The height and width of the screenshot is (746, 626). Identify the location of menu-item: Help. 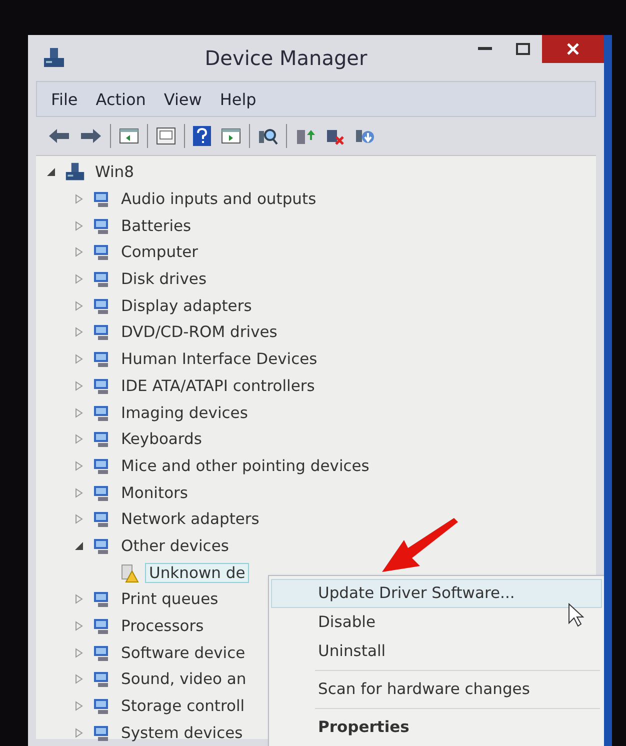
(238, 99).